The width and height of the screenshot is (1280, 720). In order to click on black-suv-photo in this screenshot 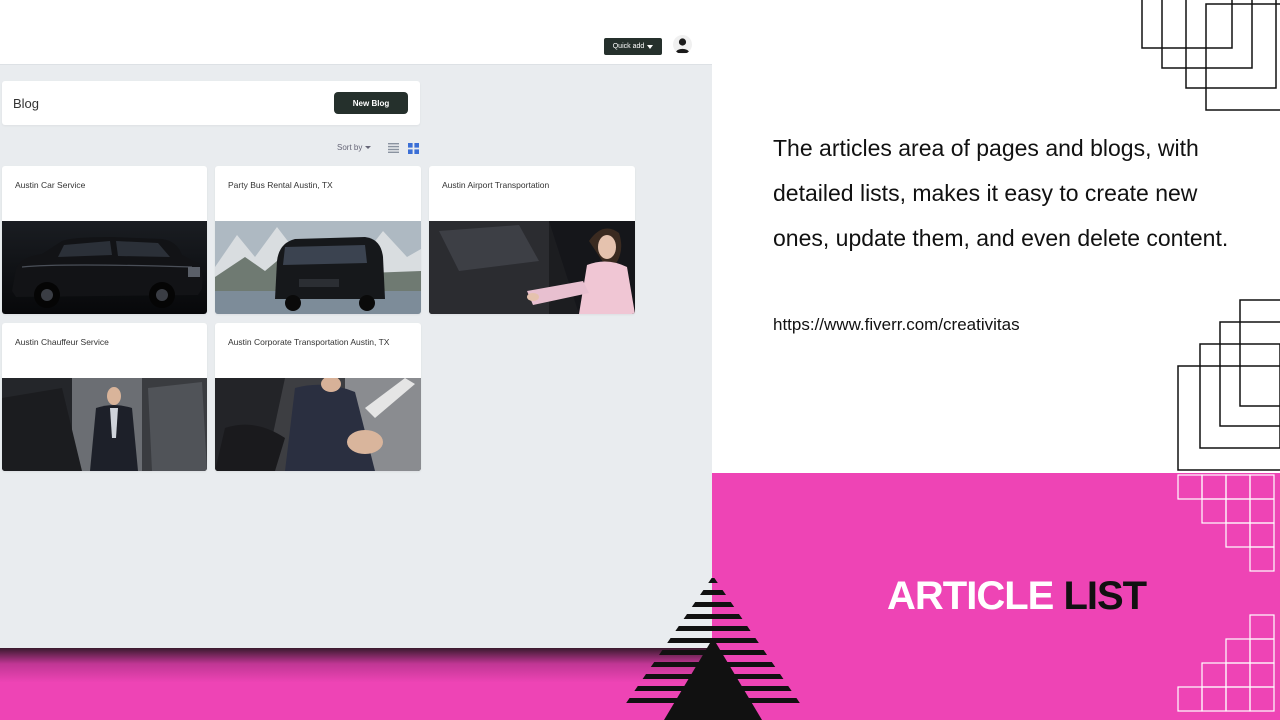, I will do `click(104, 267)`.